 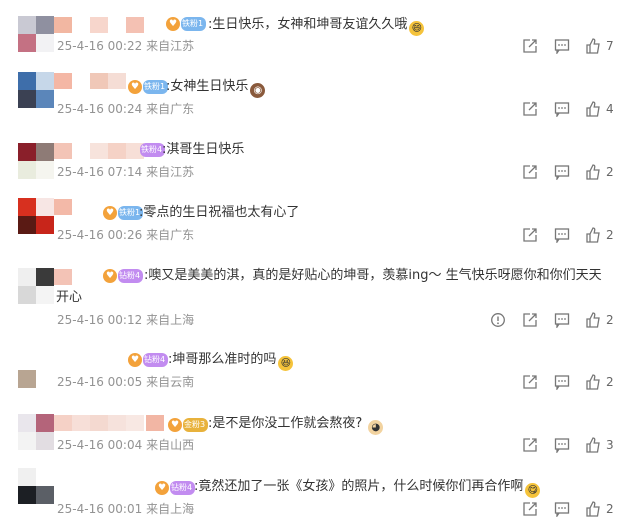 What do you see at coordinates (188, 425) in the screenshot?
I see `fan-badge: ♥ 金粉3` at bounding box center [188, 425].